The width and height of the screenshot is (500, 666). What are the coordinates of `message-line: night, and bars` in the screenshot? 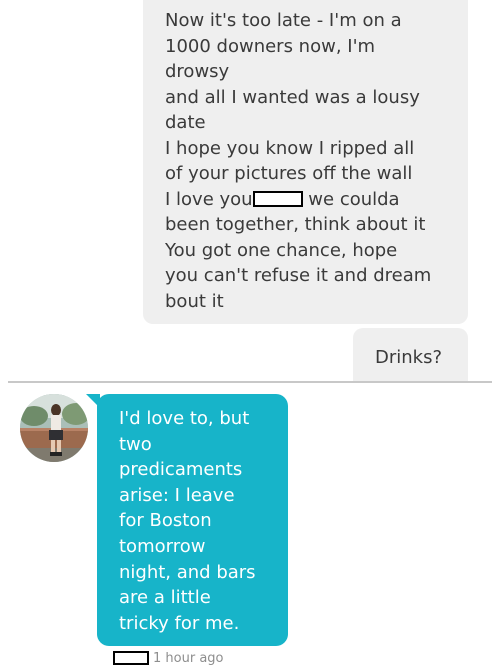 It's located at (187, 572).